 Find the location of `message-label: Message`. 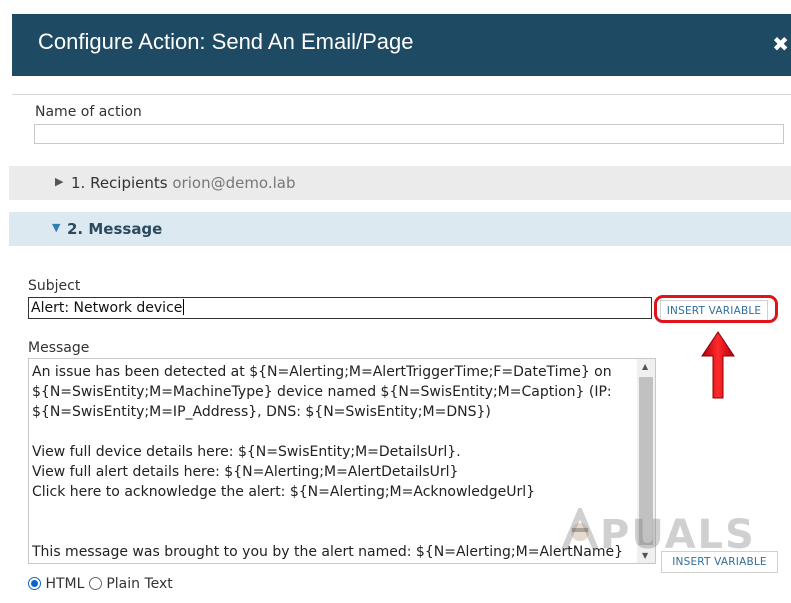

message-label: Message is located at coordinates (59, 348).